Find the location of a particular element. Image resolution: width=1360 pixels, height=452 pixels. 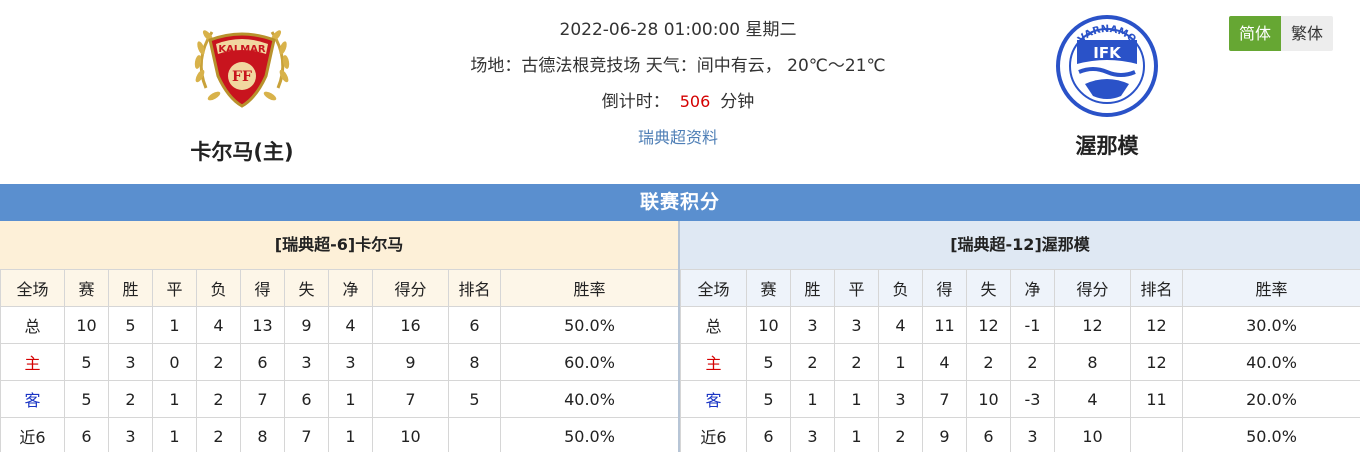

table-cell: -3 is located at coordinates (1032, 399).